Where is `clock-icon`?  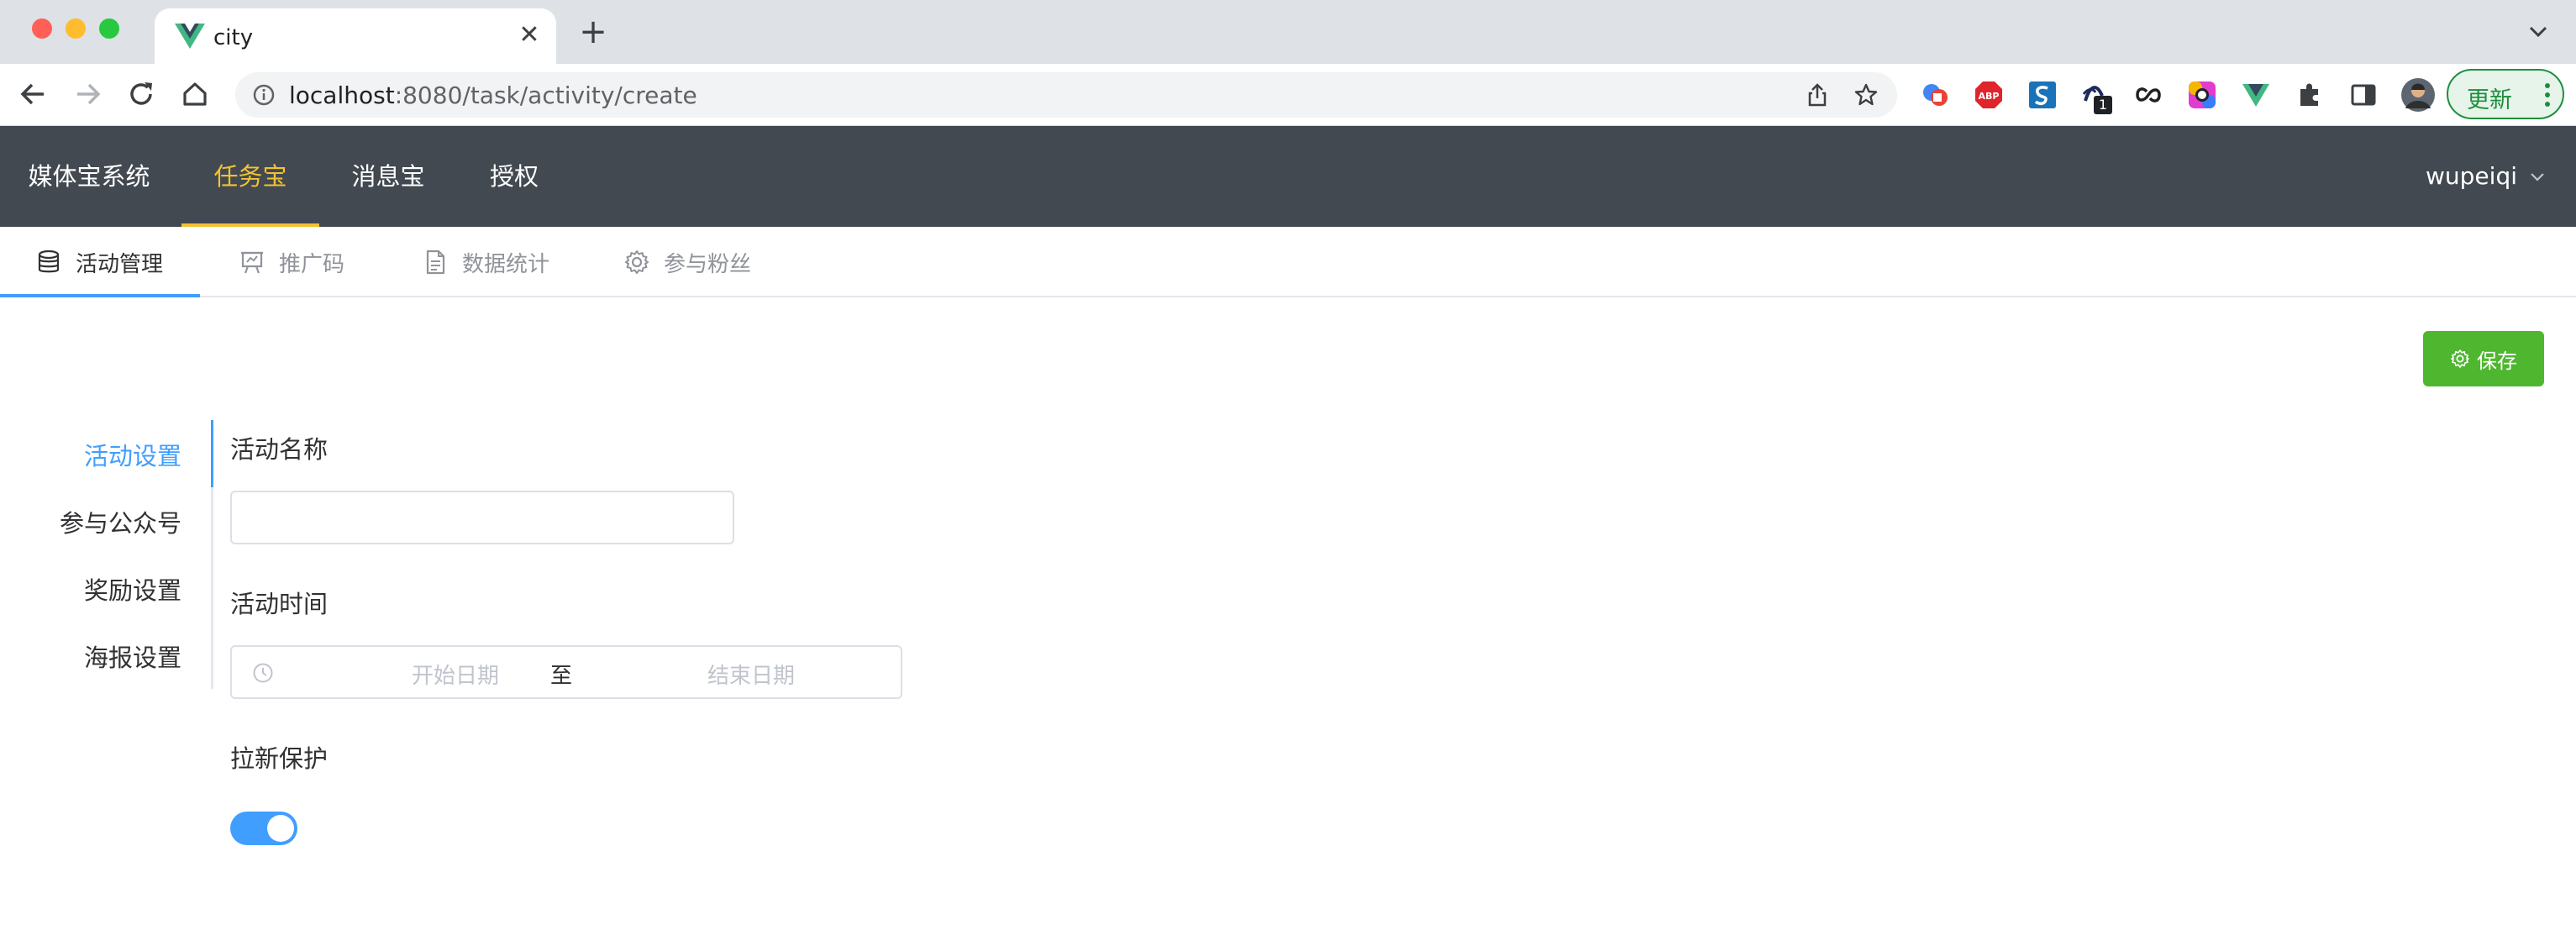
clock-icon is located at coordinates (263, 673).